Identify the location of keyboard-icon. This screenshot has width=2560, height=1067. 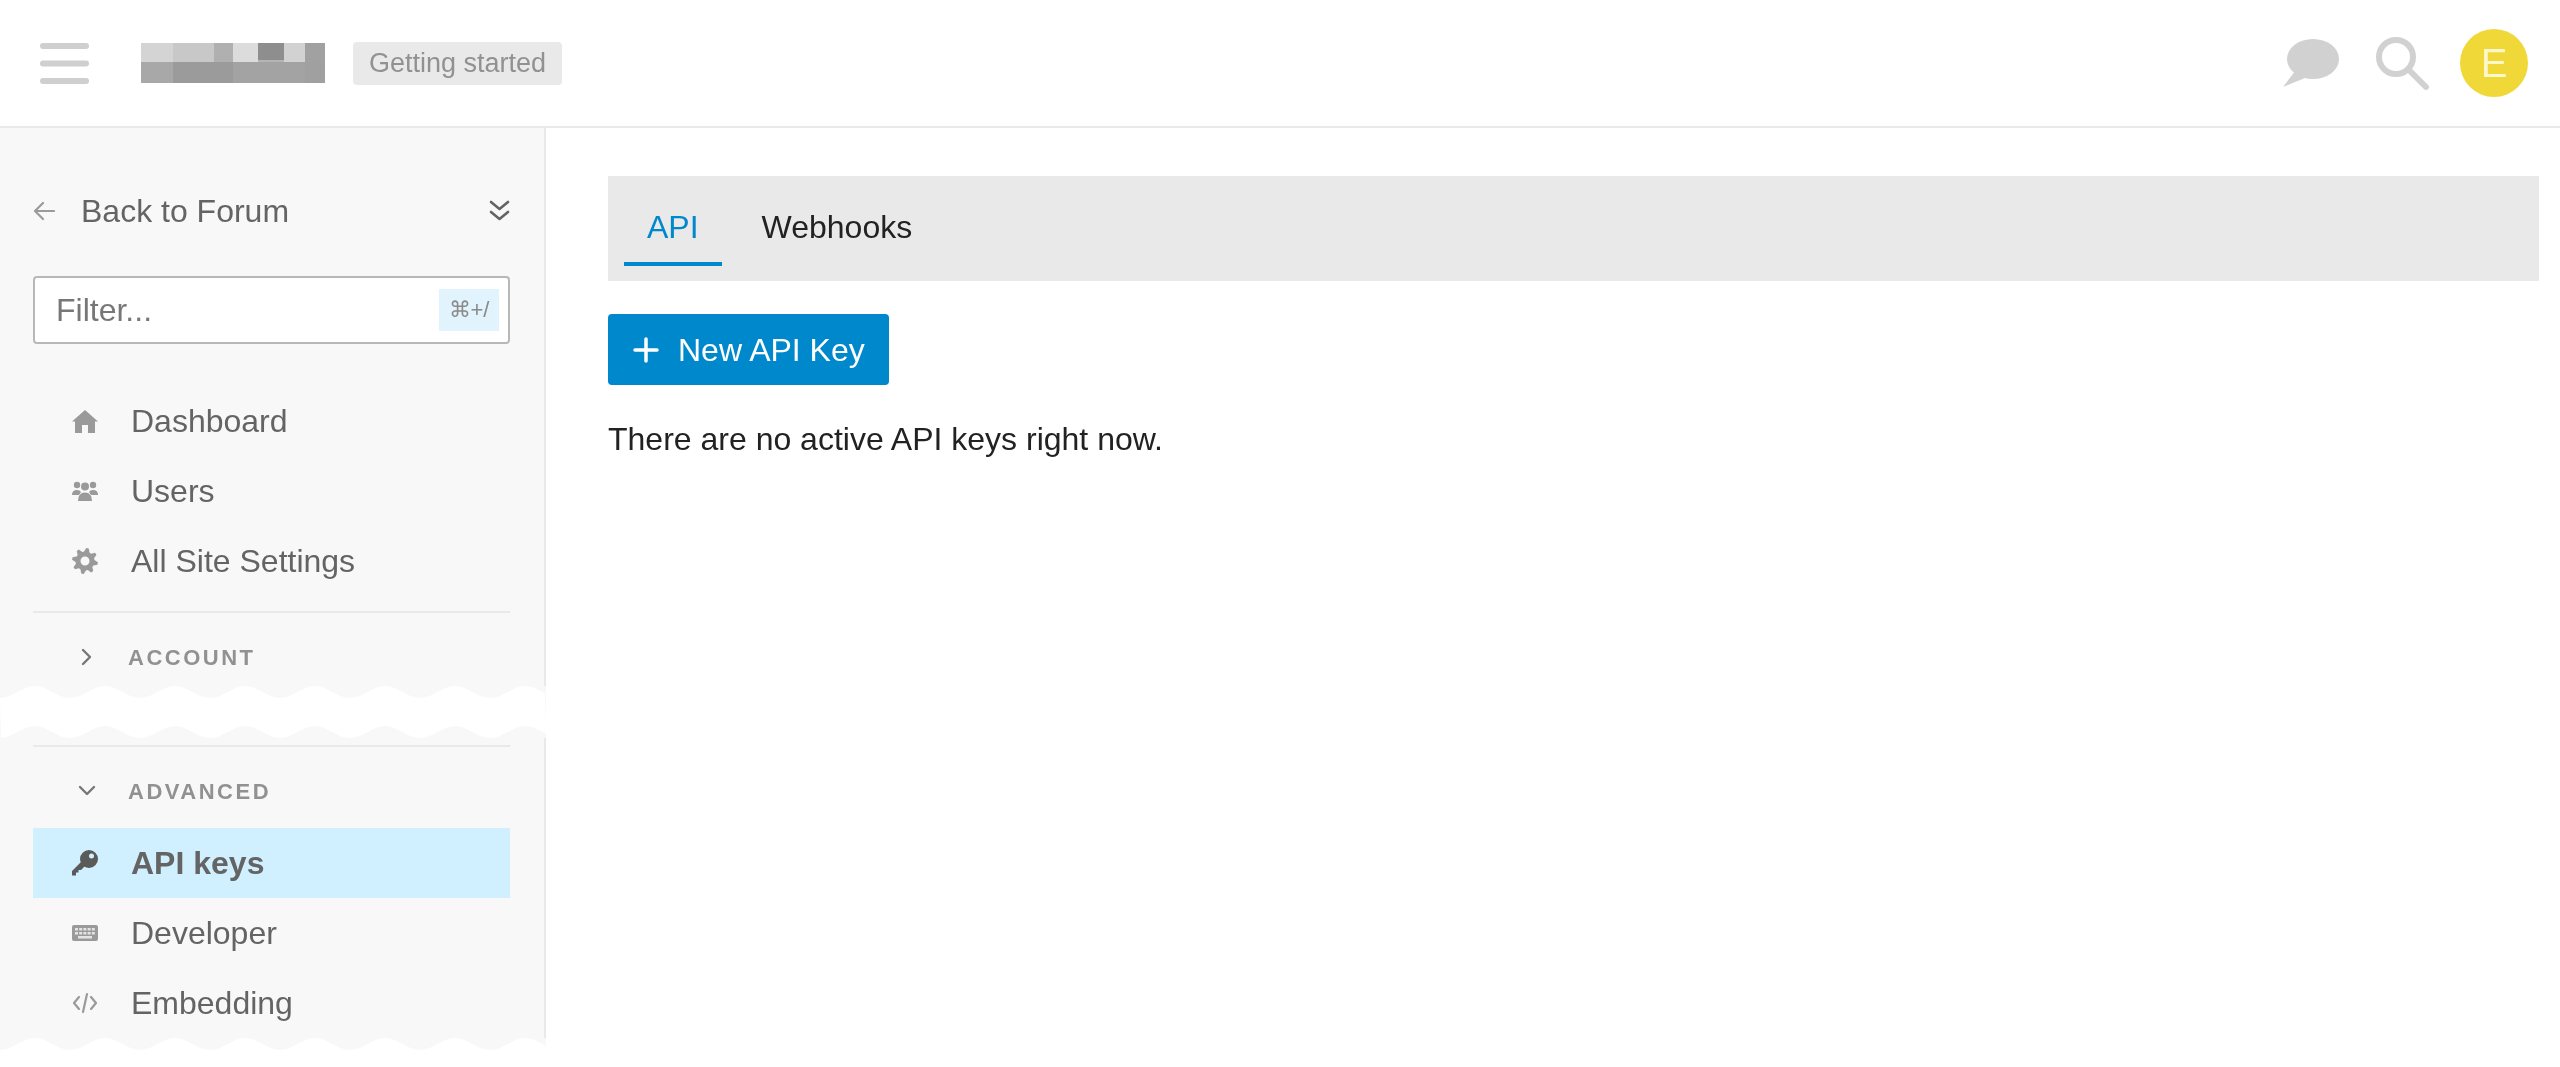
(85, 933).